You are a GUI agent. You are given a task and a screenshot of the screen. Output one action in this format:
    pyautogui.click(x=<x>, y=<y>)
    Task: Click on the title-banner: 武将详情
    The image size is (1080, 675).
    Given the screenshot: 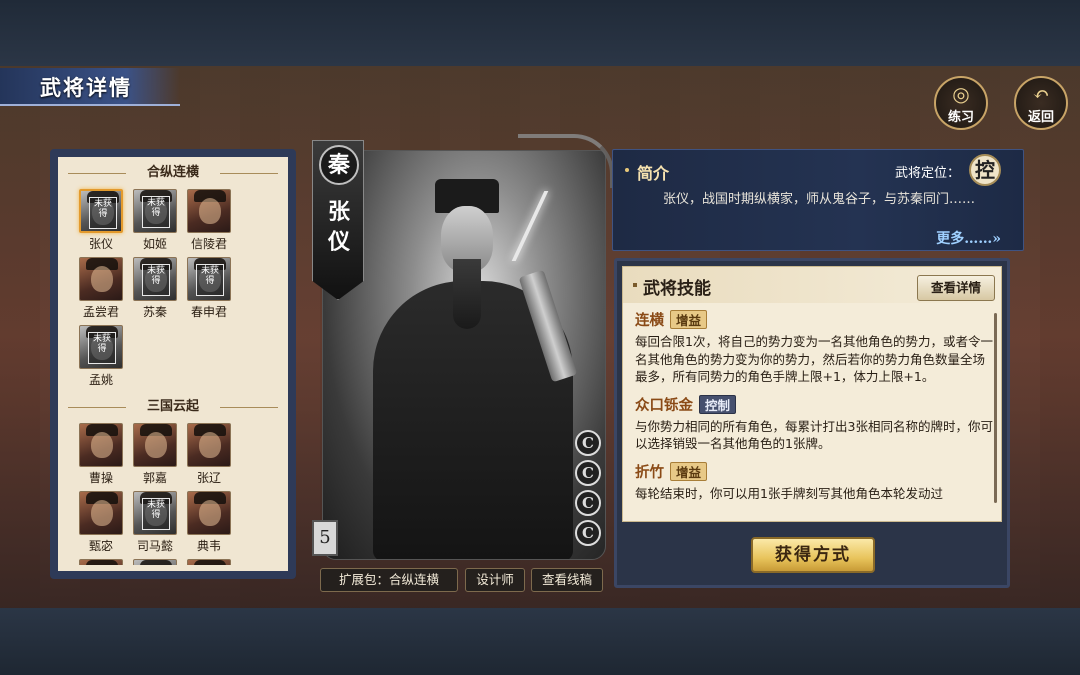 What is the action you would take?
    pyautogui.click(x=90, y=87)
    